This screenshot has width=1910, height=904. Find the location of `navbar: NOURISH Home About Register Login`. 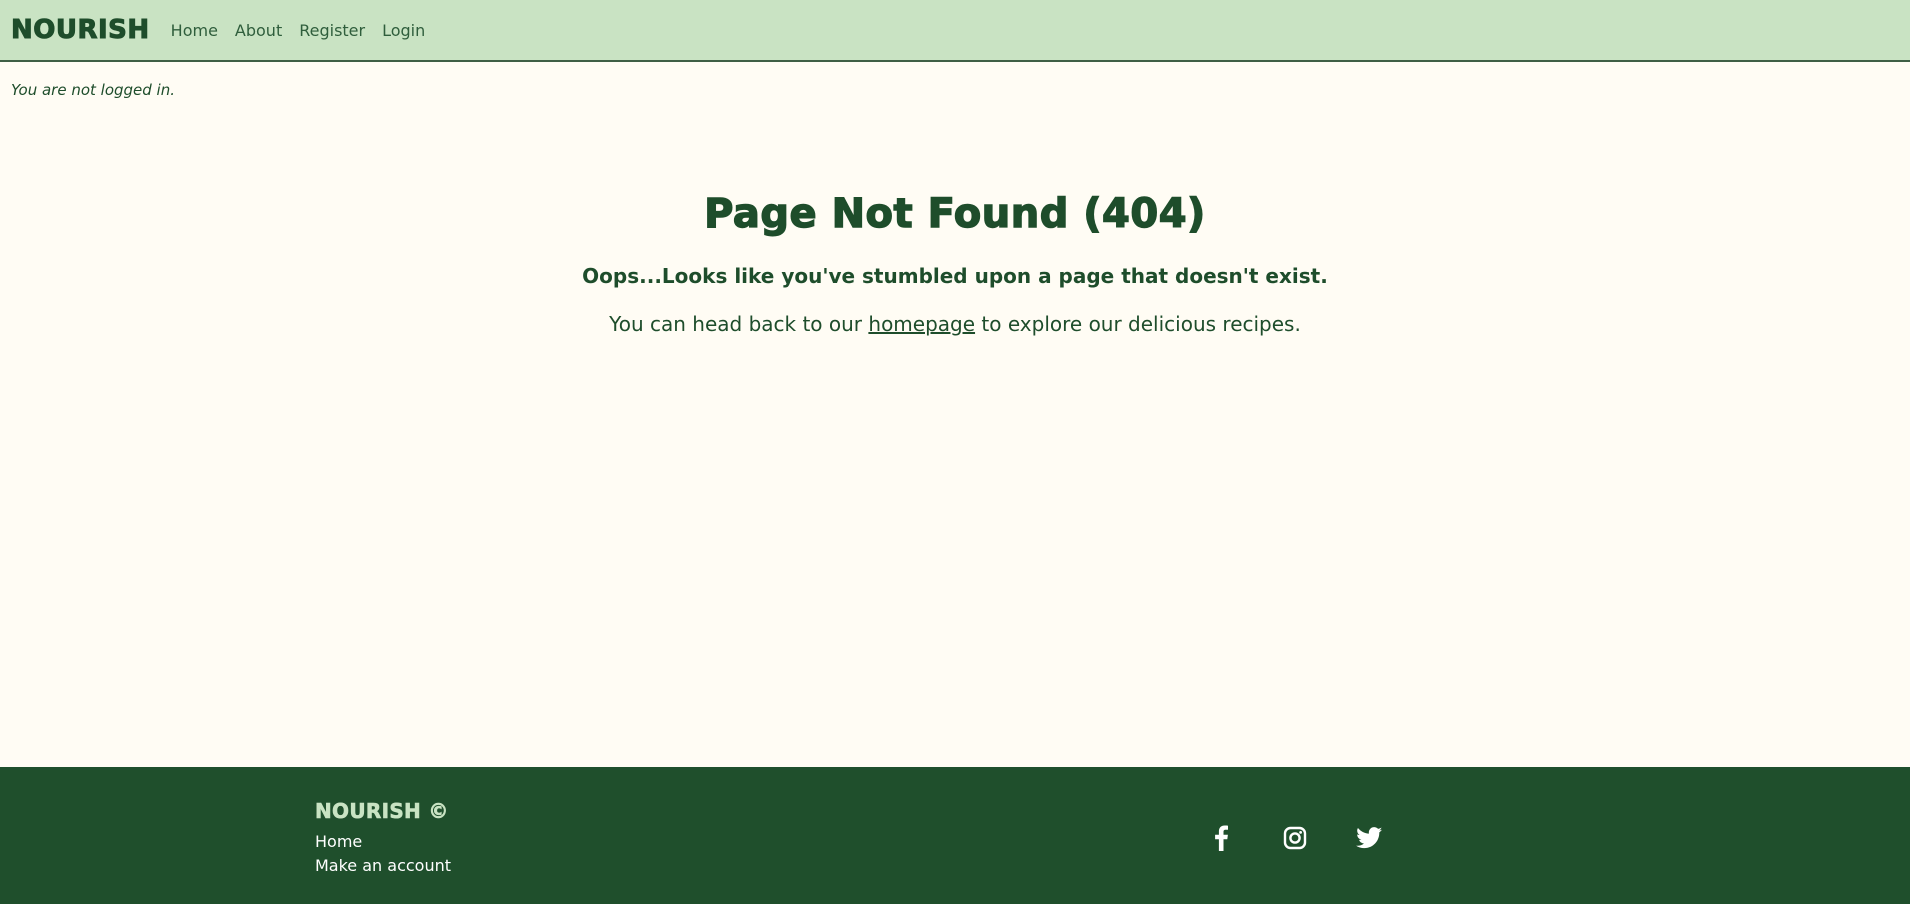

navbar: NOURISH Home About Register Login is located at coordinates (955, 31).